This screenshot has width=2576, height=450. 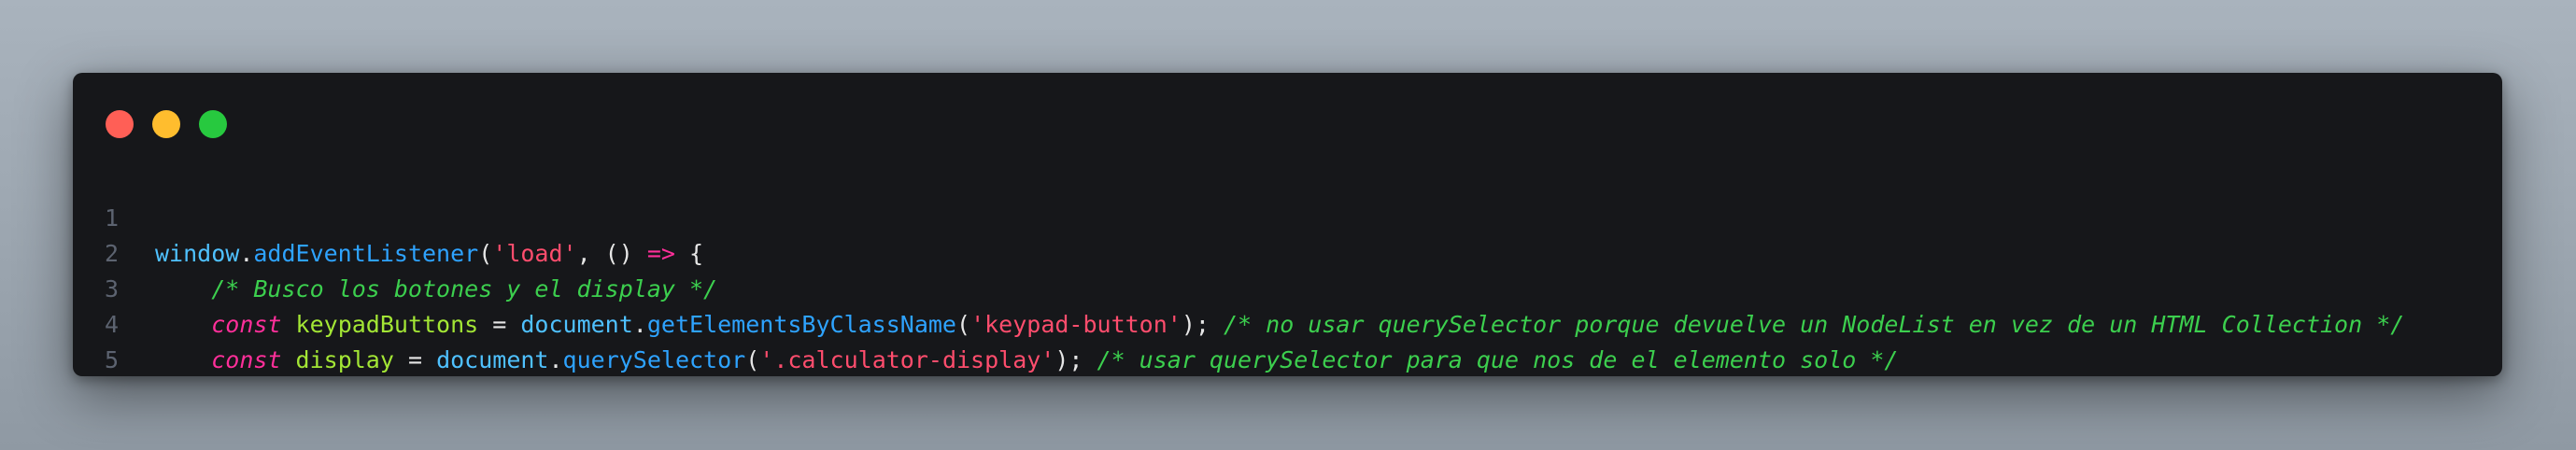 What do you see at coordinates (907, 359) in the screenshot?
I see `token-string: '.calculator-display'` at bounding box center [907, 359].